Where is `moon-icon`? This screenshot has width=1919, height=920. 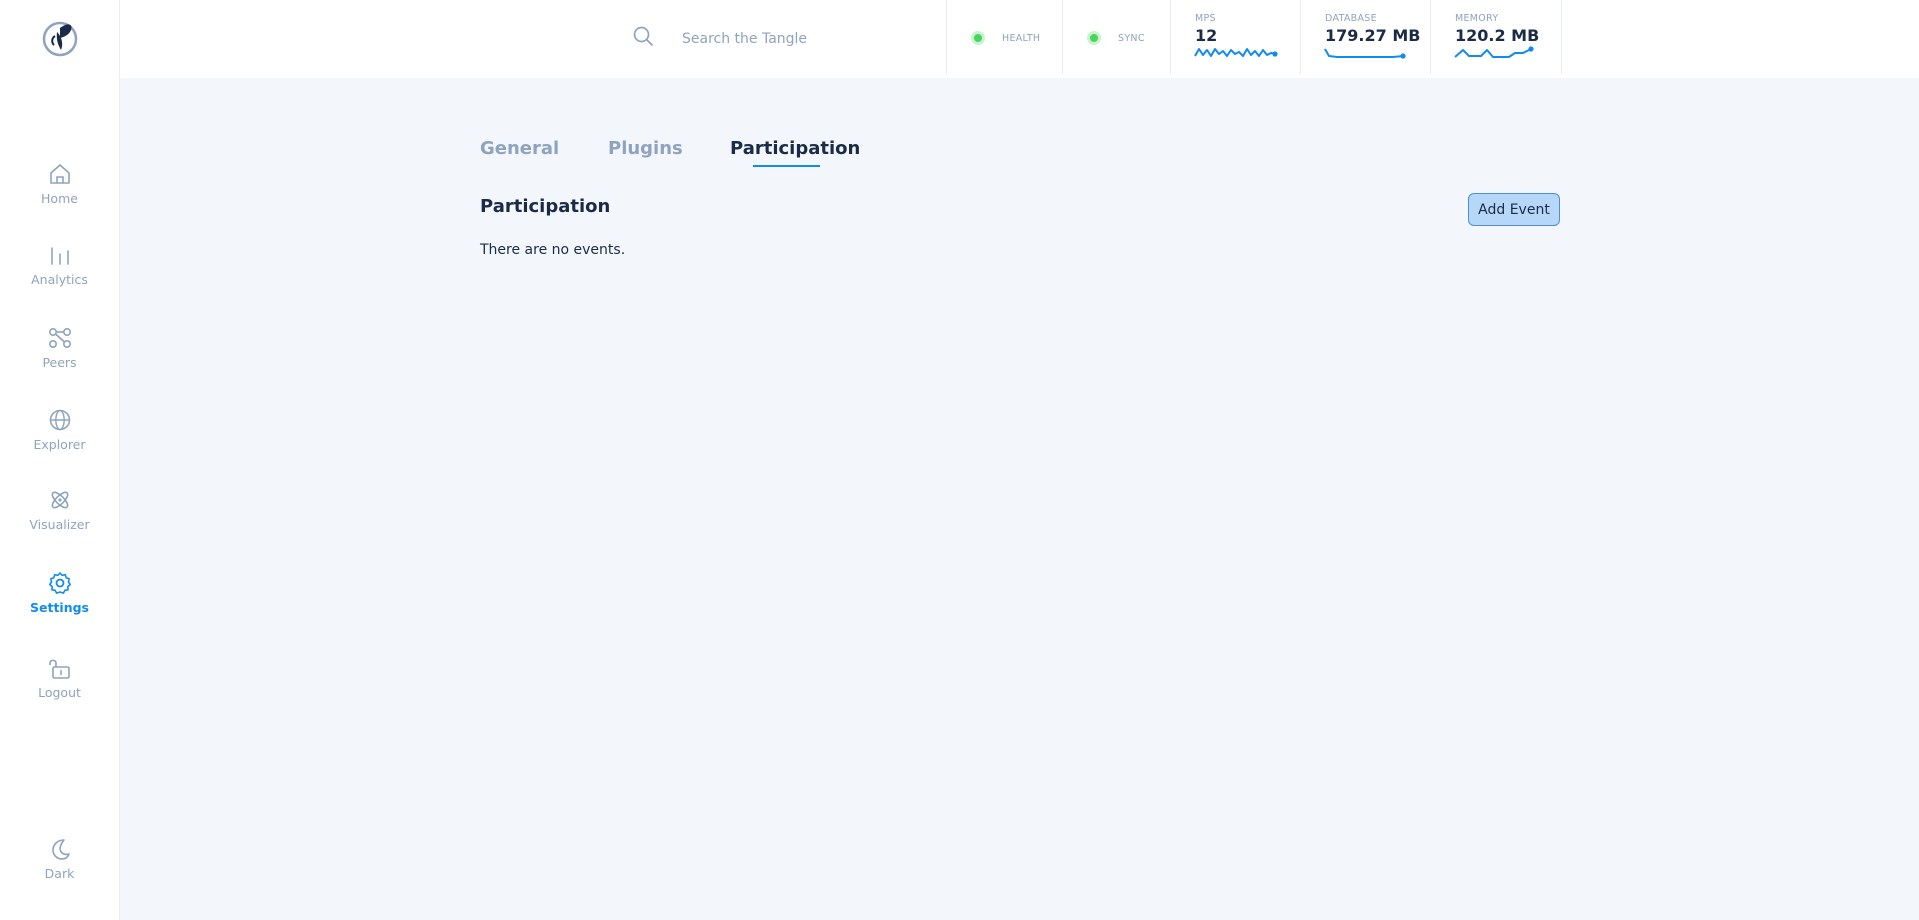 moon-icon is located at coordinates (60, 849).